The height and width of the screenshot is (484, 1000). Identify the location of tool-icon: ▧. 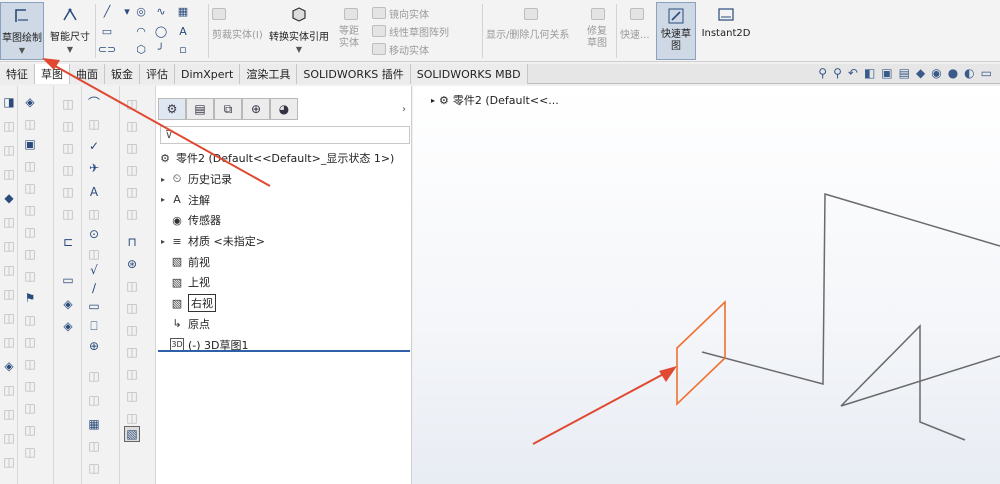
(132, 434).